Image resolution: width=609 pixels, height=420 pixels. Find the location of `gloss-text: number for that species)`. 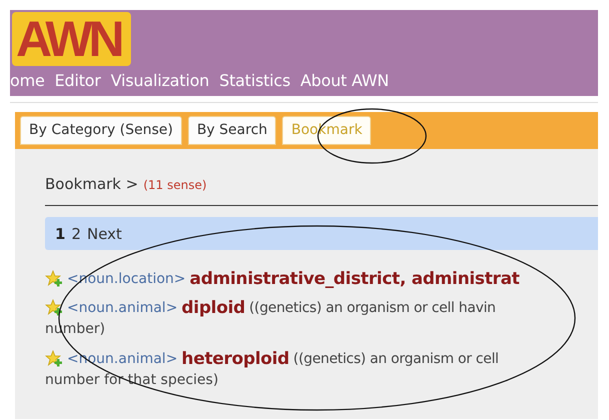

gloss-text: number for that species) is located at coordinates (132, 381).